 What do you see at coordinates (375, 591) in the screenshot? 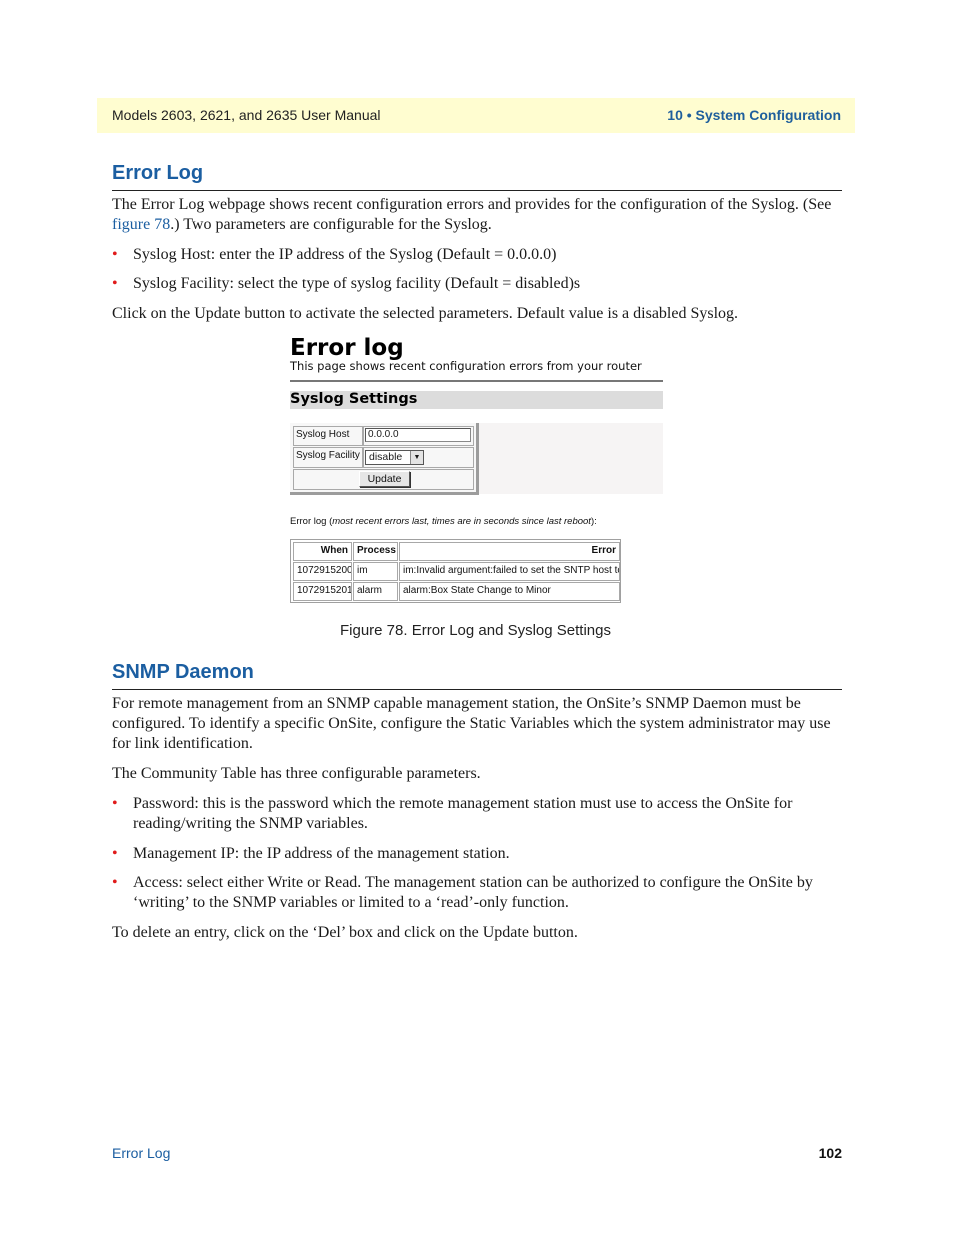
I see `table-cell-process: alarm` at bounding box center [375, 591].